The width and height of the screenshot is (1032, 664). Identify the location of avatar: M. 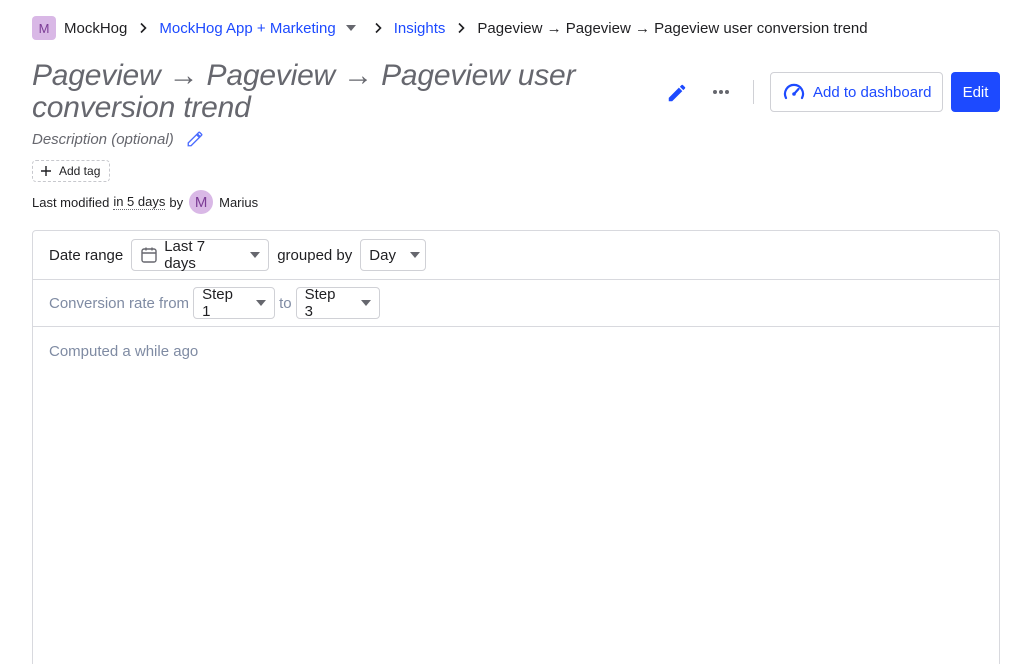
(201, 202).